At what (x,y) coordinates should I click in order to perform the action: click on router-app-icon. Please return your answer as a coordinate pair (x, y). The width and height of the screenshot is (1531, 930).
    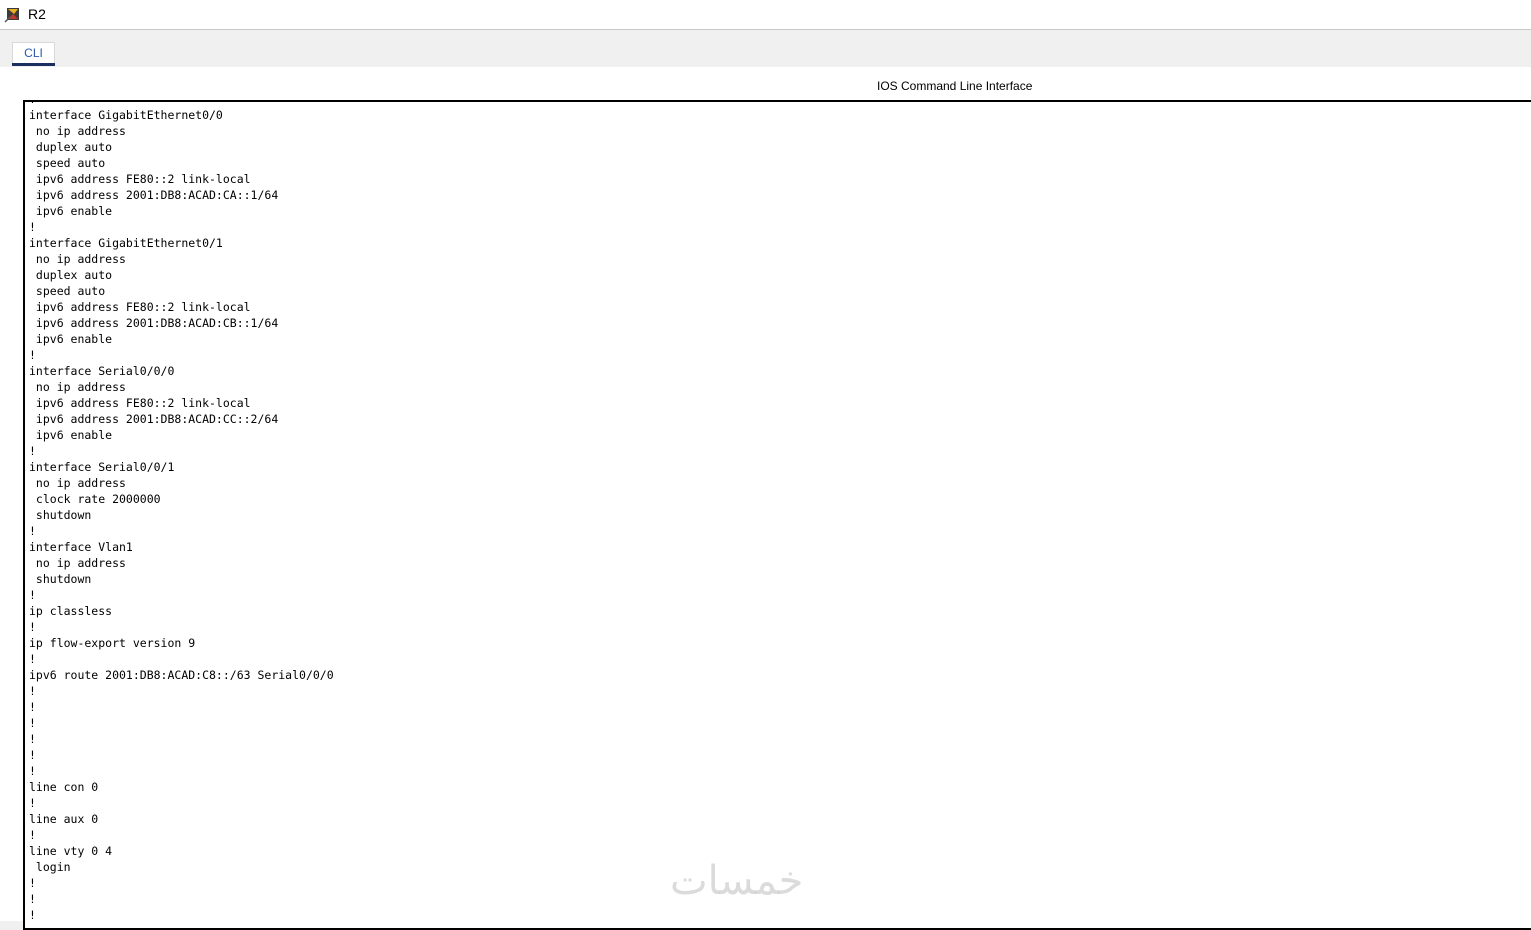
    Looking at the image, I should click on (11, 15).